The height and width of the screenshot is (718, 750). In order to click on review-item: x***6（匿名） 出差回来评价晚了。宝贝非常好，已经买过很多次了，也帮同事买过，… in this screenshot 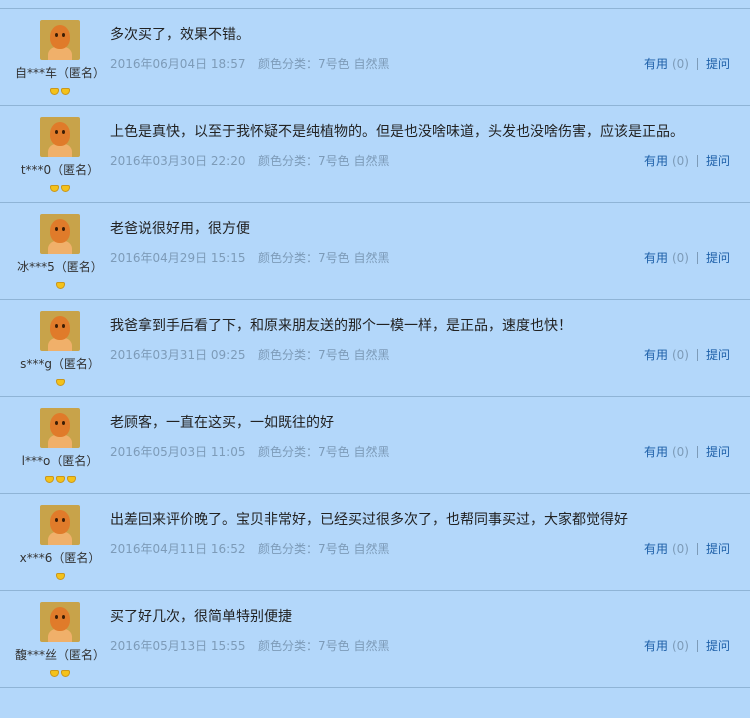, I will do `click(375, 543)`.